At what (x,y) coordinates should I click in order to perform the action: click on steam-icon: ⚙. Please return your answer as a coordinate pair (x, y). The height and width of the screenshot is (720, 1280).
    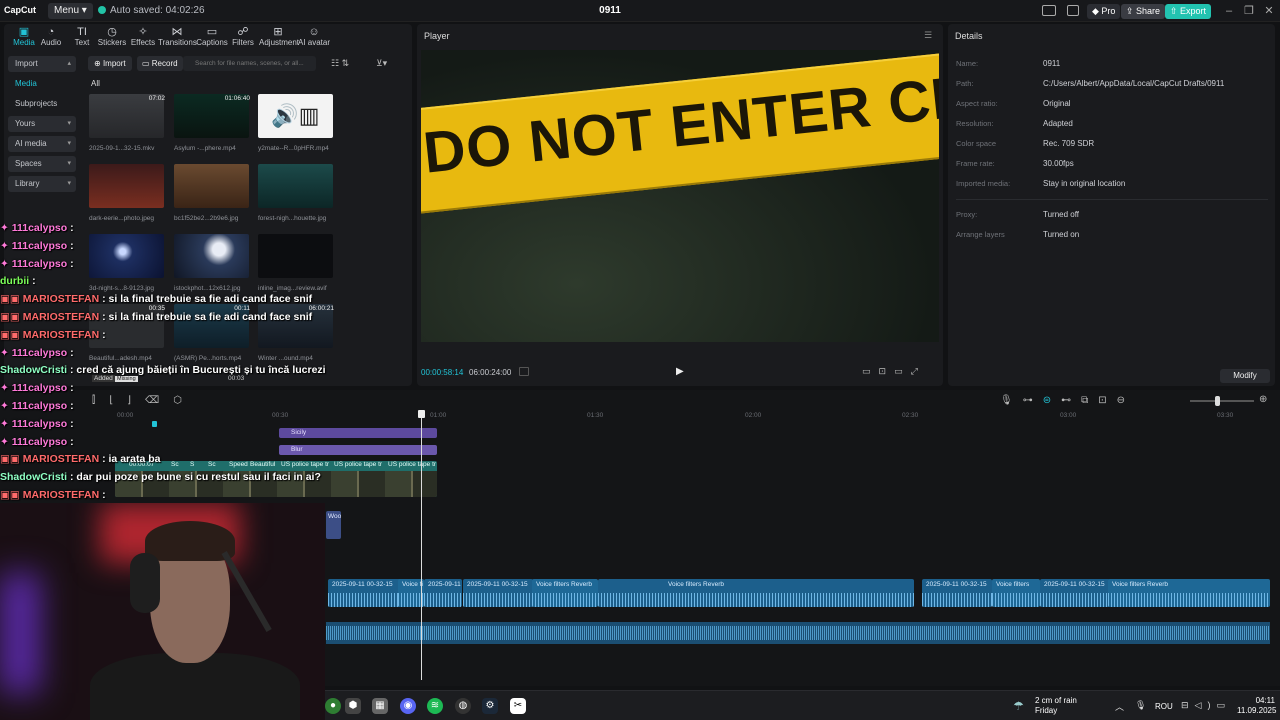
    Looking at the image, I should click on (490, 706).